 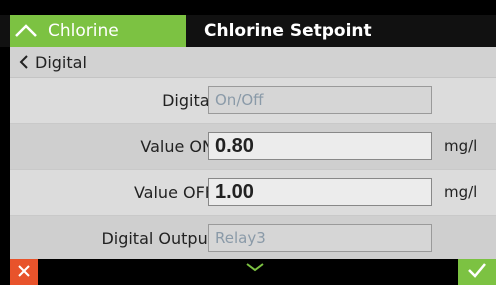 I want to click on chevron-down-icon, so click(x=255, y=266).